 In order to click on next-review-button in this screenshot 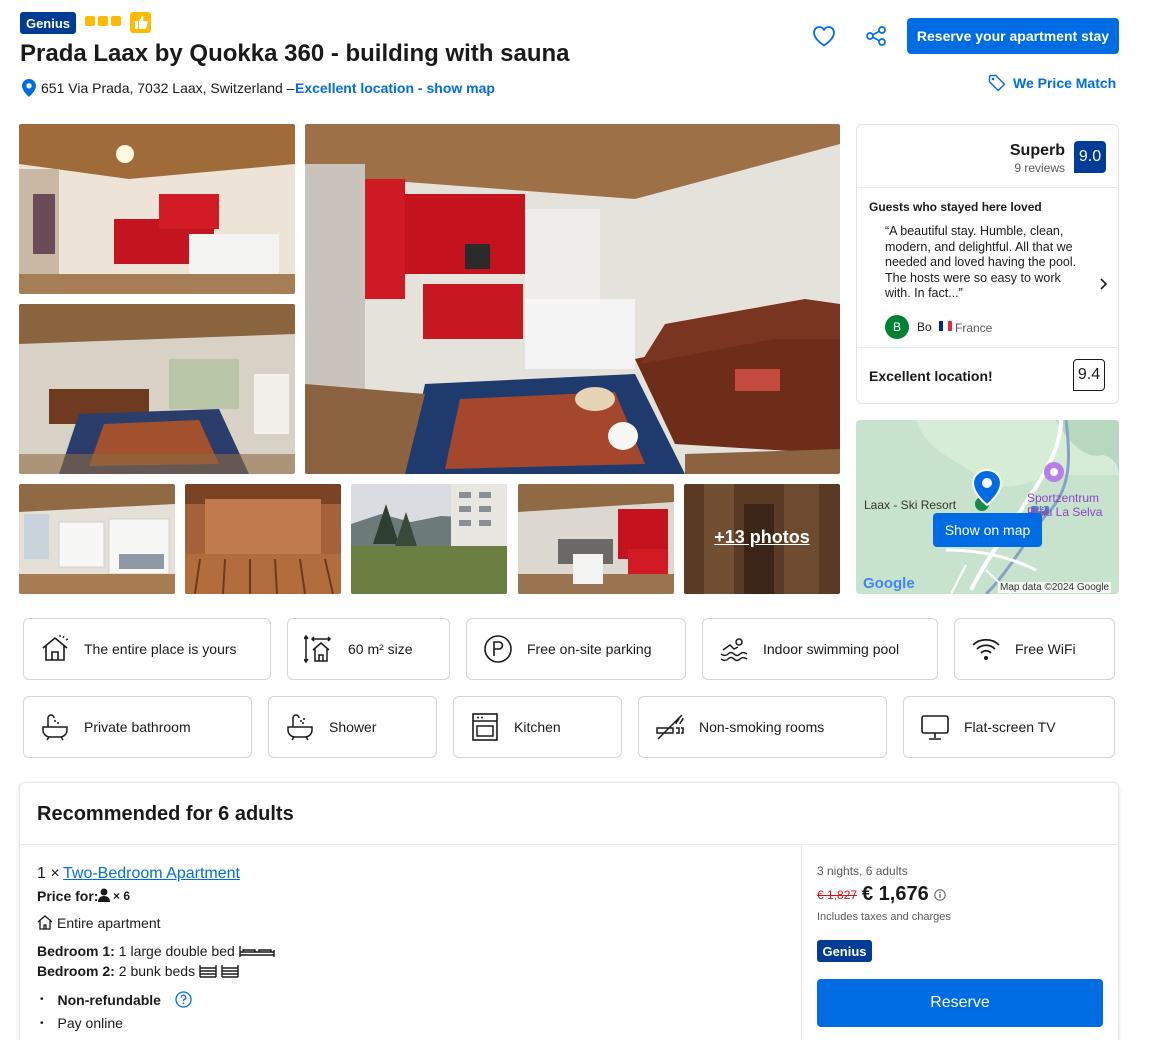, I will do `click(1103, 284)`.